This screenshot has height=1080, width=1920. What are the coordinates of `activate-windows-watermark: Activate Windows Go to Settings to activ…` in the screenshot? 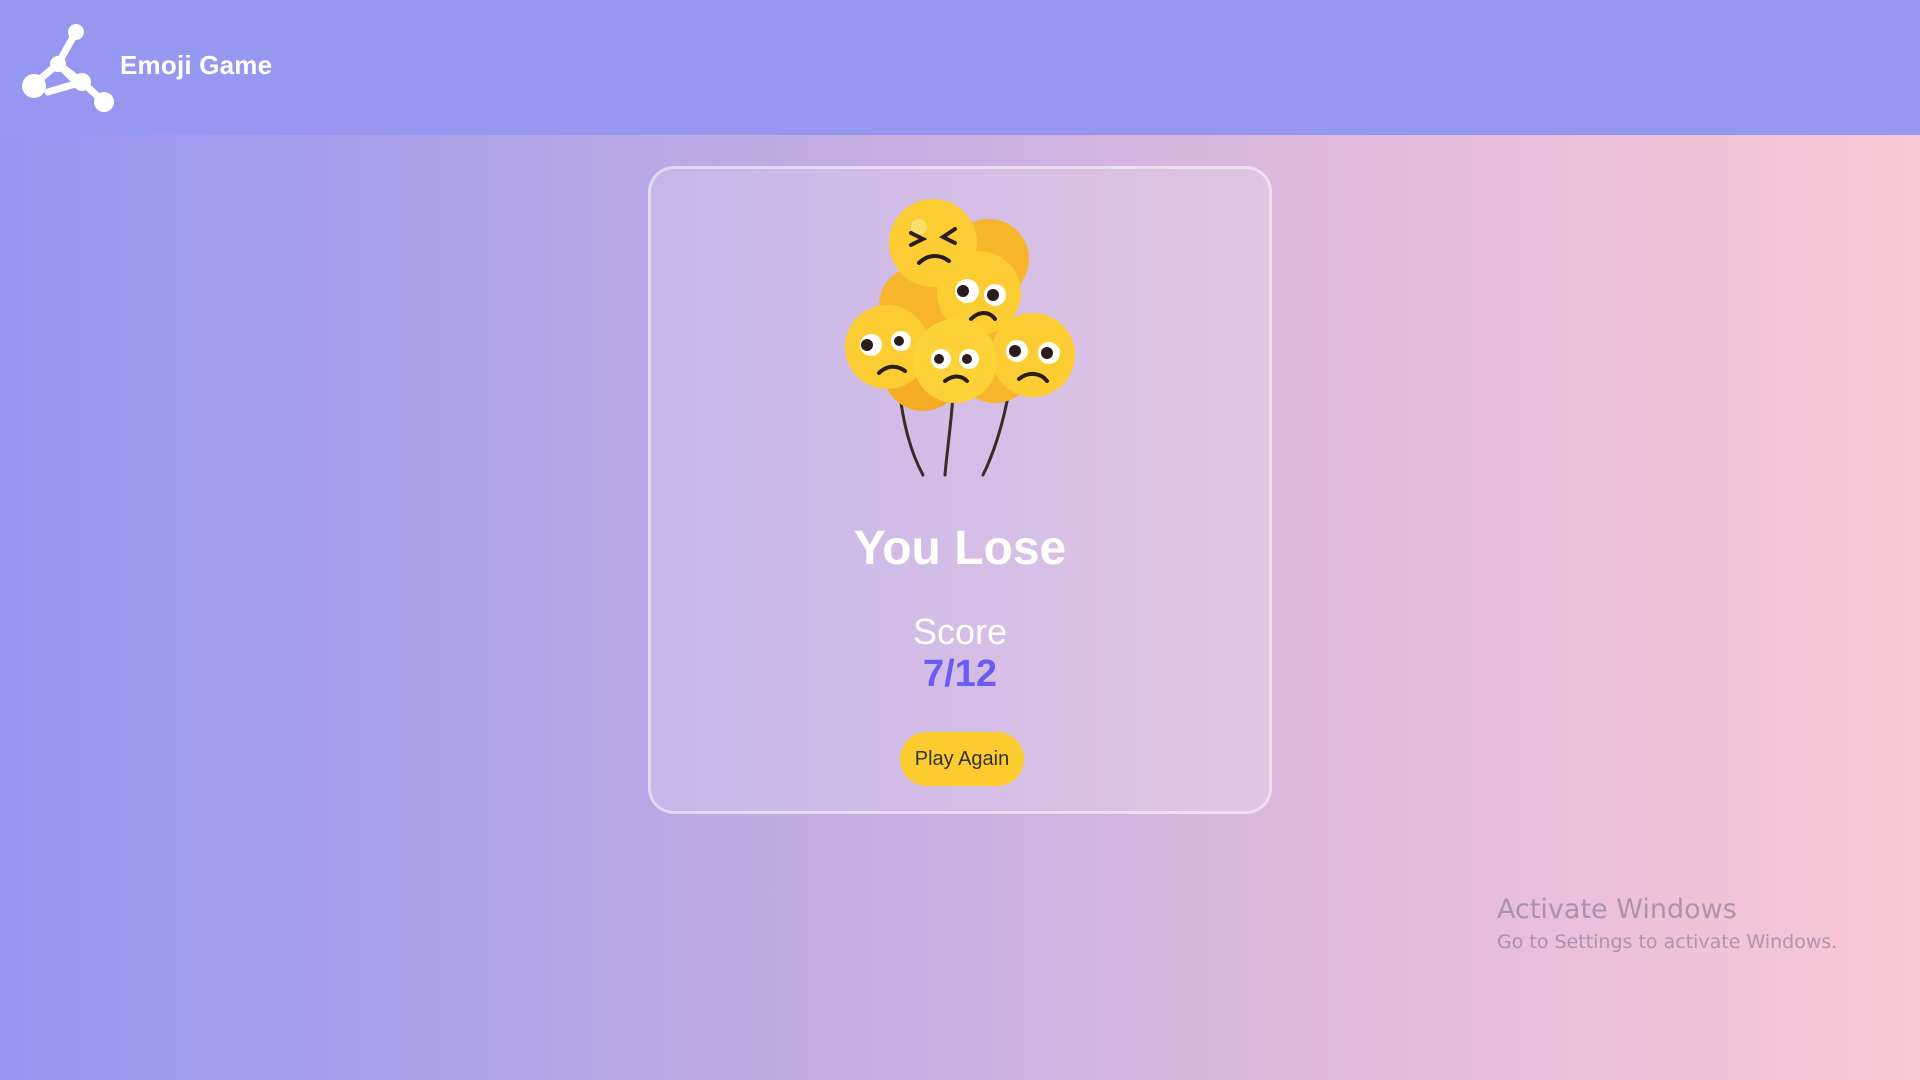 It's located at (1667, 923).